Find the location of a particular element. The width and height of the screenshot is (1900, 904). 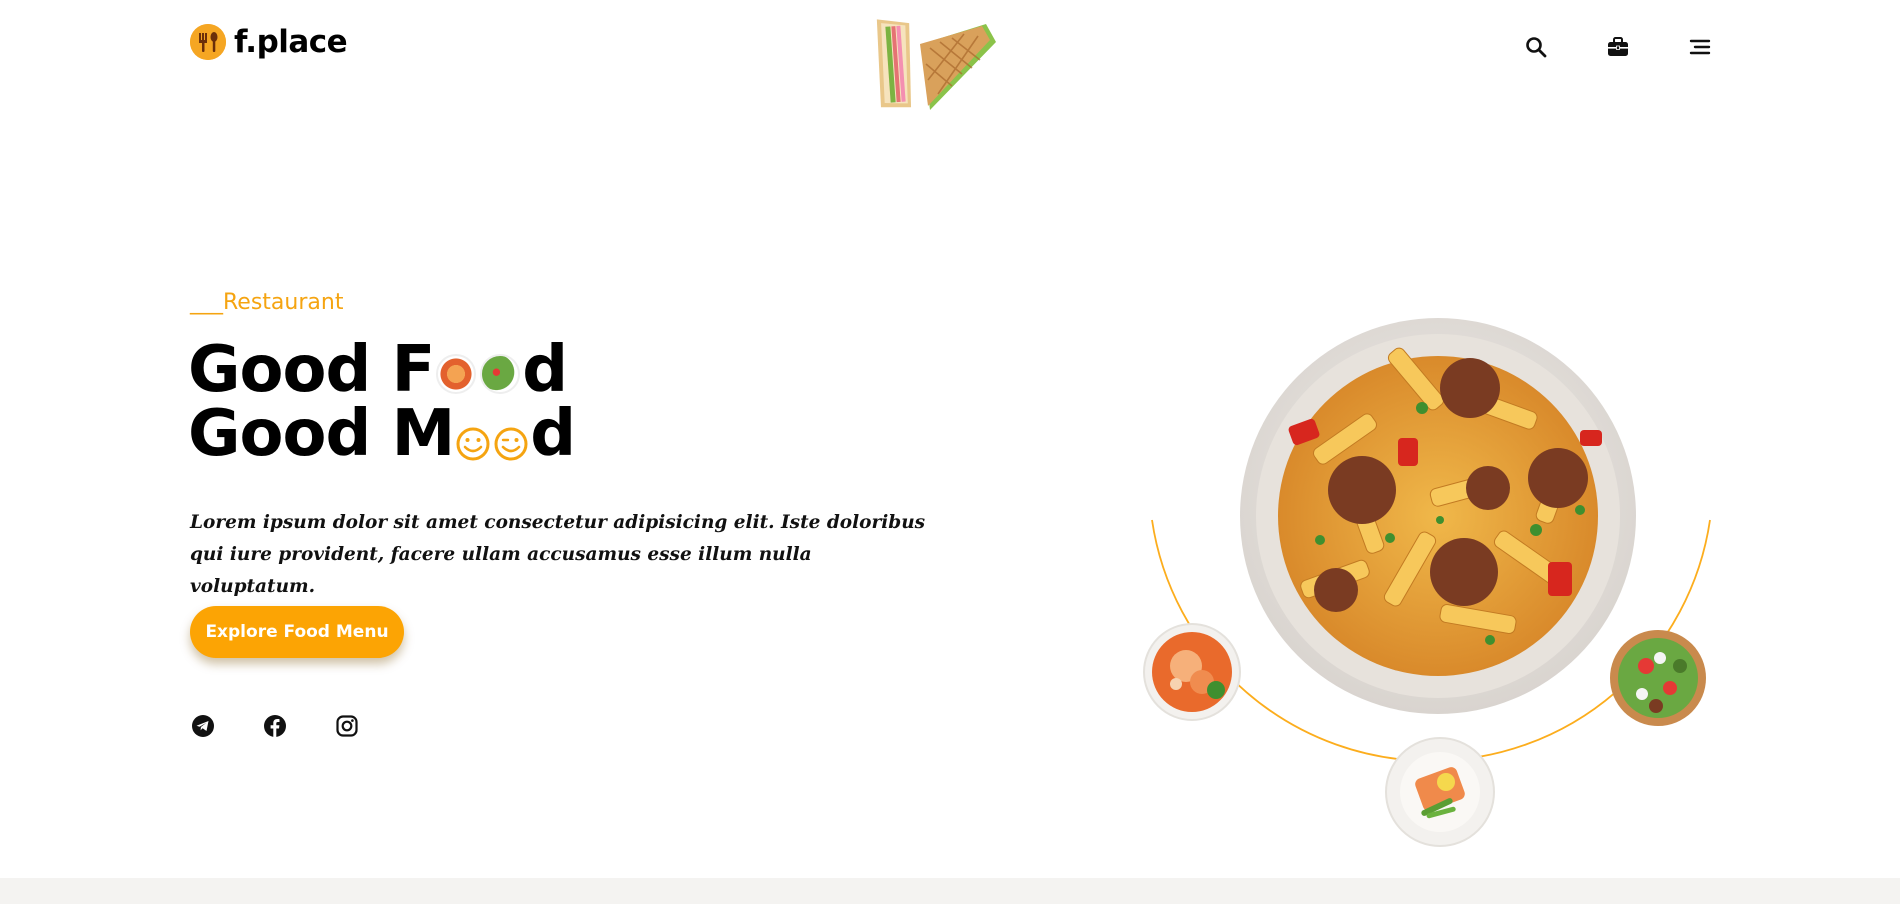

briefcase-icon is located at coordinates (1618, 47).